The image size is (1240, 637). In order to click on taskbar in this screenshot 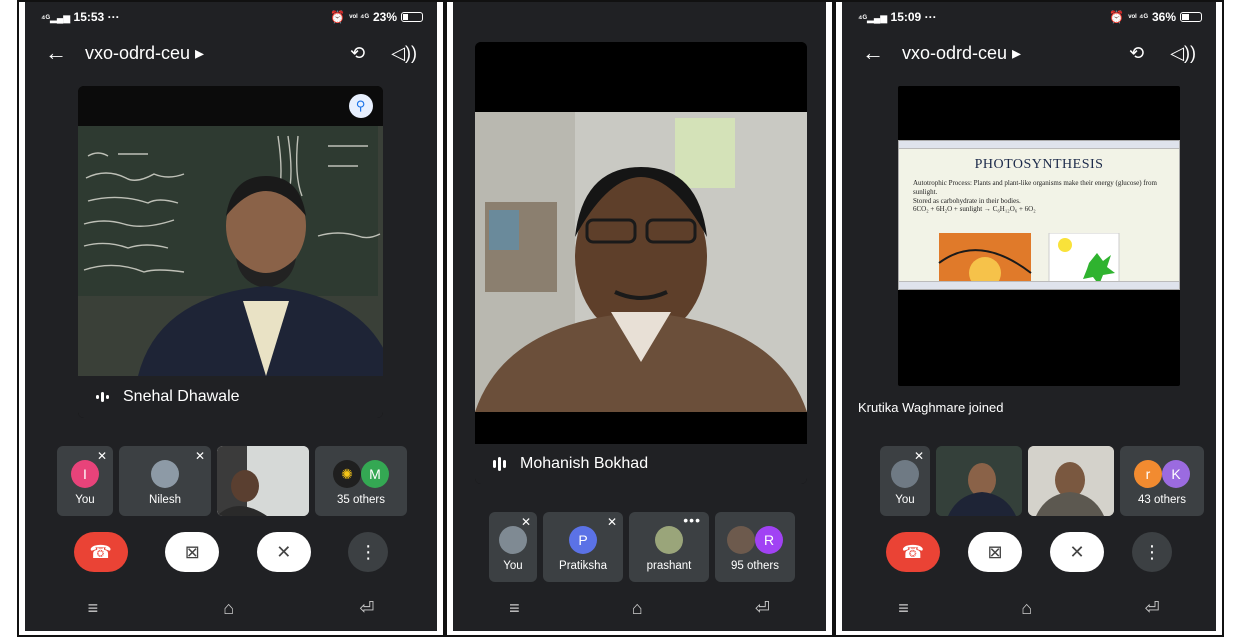, I will do `click(1039, 285)`.